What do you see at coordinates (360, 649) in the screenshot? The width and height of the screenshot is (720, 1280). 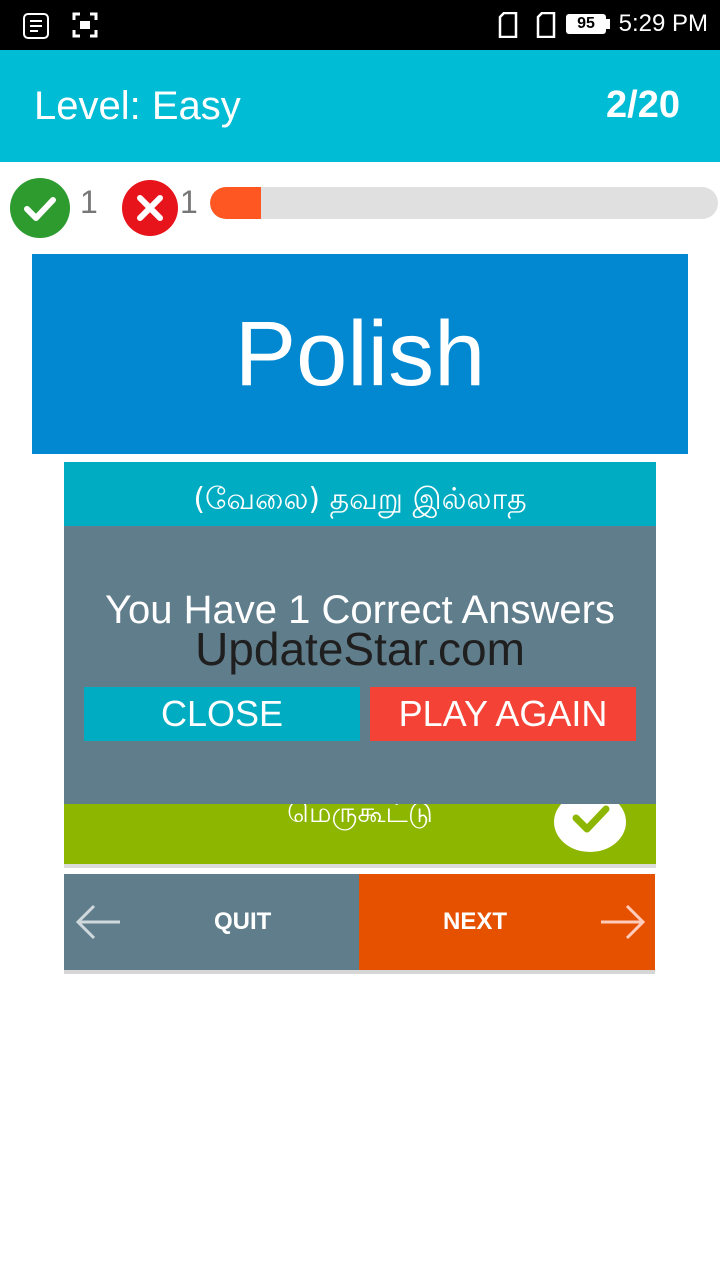 I see `watermark: UpdateStar.com` at bounding box center [360, 649].